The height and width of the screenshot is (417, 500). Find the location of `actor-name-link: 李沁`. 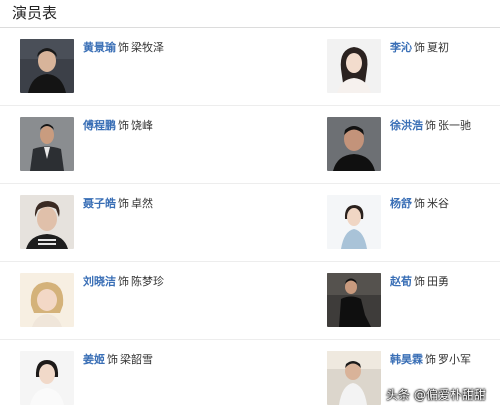

actor-name-link: 李沁 is located at coordinates (401, 47).